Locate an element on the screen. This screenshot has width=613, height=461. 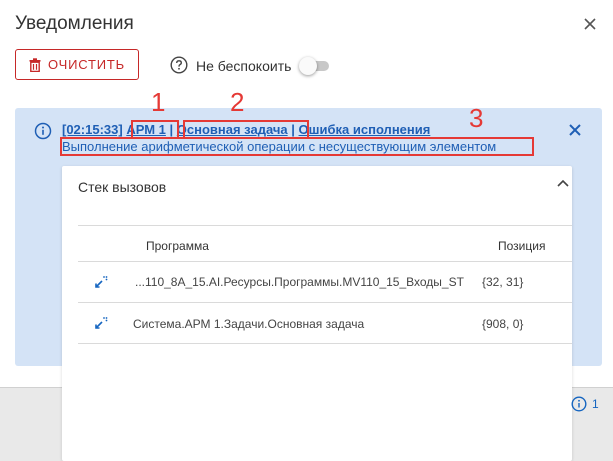
clear-button-label: ОЧИСТИТЬ is located at coordinates (86, 64).